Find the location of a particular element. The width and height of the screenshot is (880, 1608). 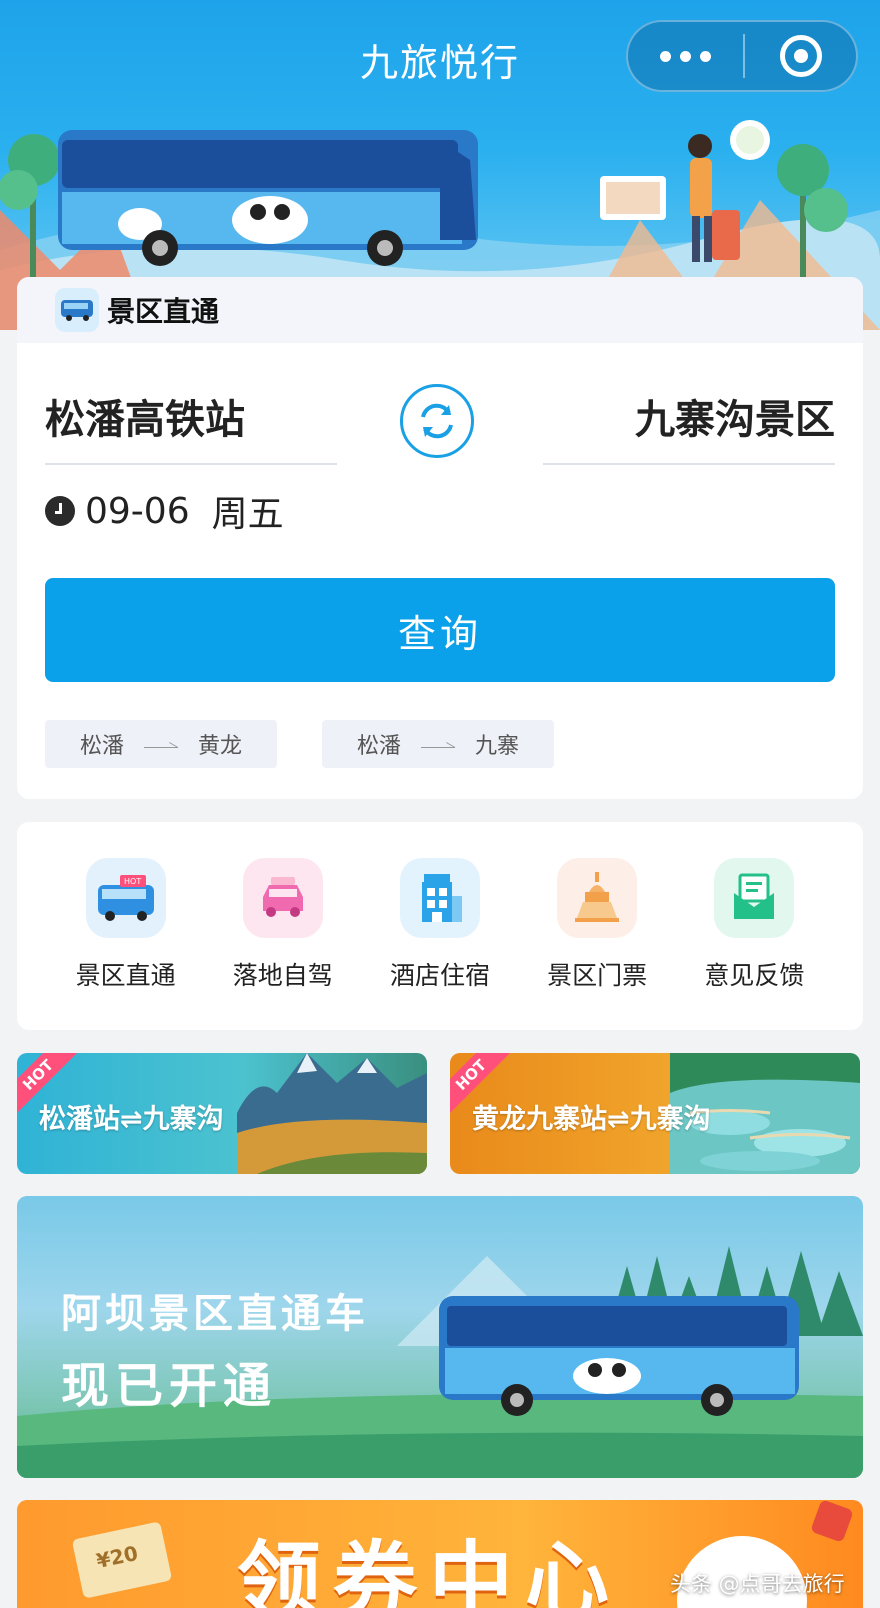

more-dots-icon is located at coordinates (685, 56).